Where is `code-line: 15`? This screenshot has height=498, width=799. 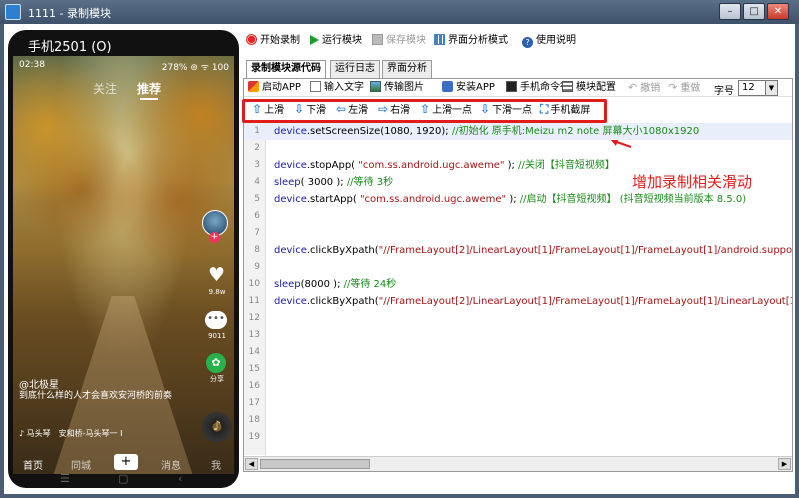 code-line: 15 is located at coordinates (518, 369).